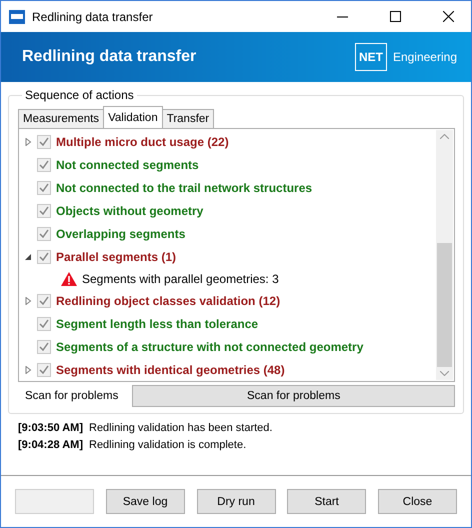 This screenshot has height=528, width=472. What do you see at coordinates (168, 301) in the screenshot?
I see `check-label: Redlining object classes validation (12)` at bounding box center [168, 301].